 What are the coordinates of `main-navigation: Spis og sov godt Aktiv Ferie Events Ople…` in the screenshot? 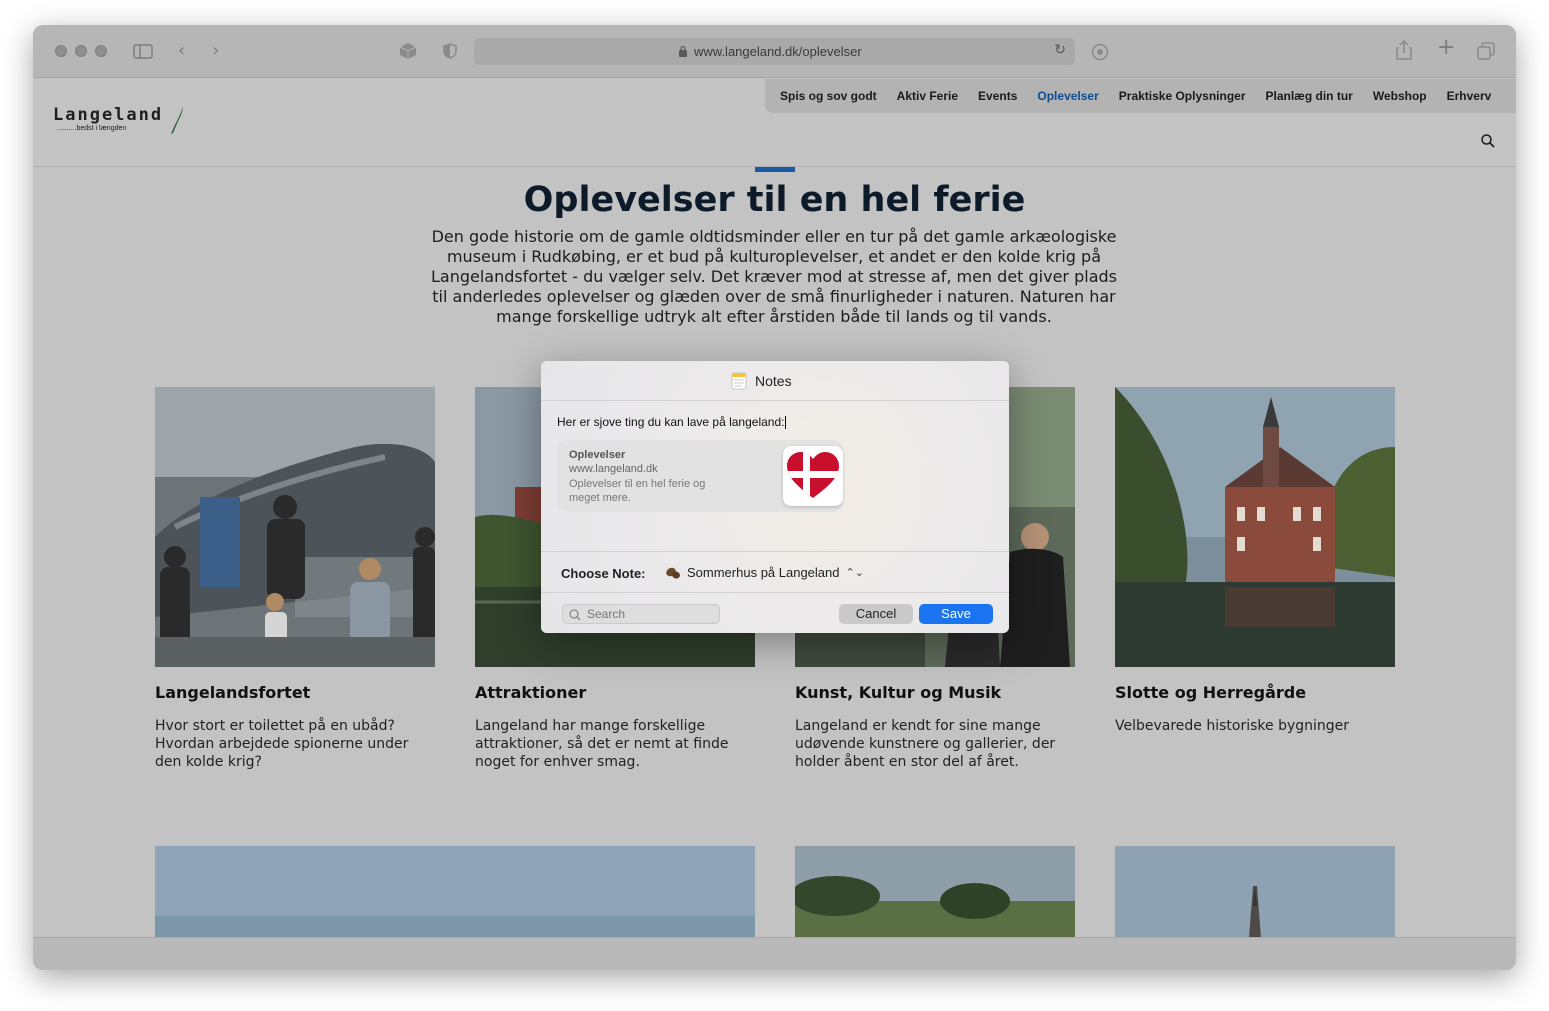 It's located at (1140, 96).